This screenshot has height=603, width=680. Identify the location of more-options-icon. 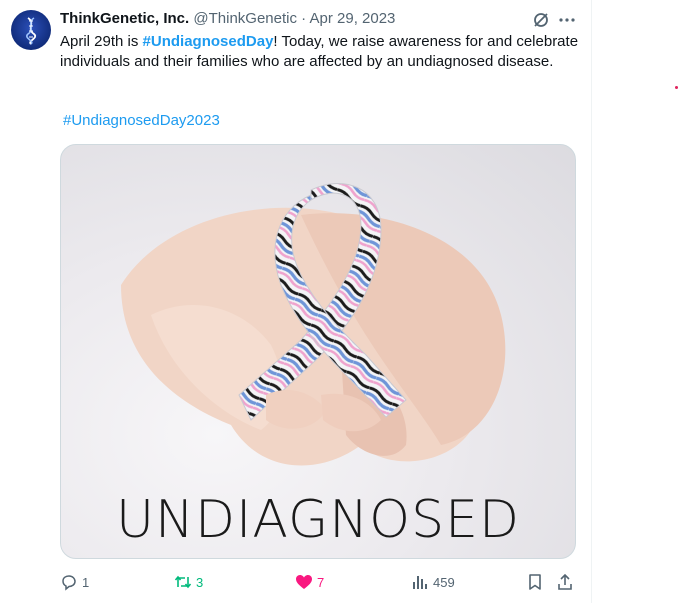
(567, 20).